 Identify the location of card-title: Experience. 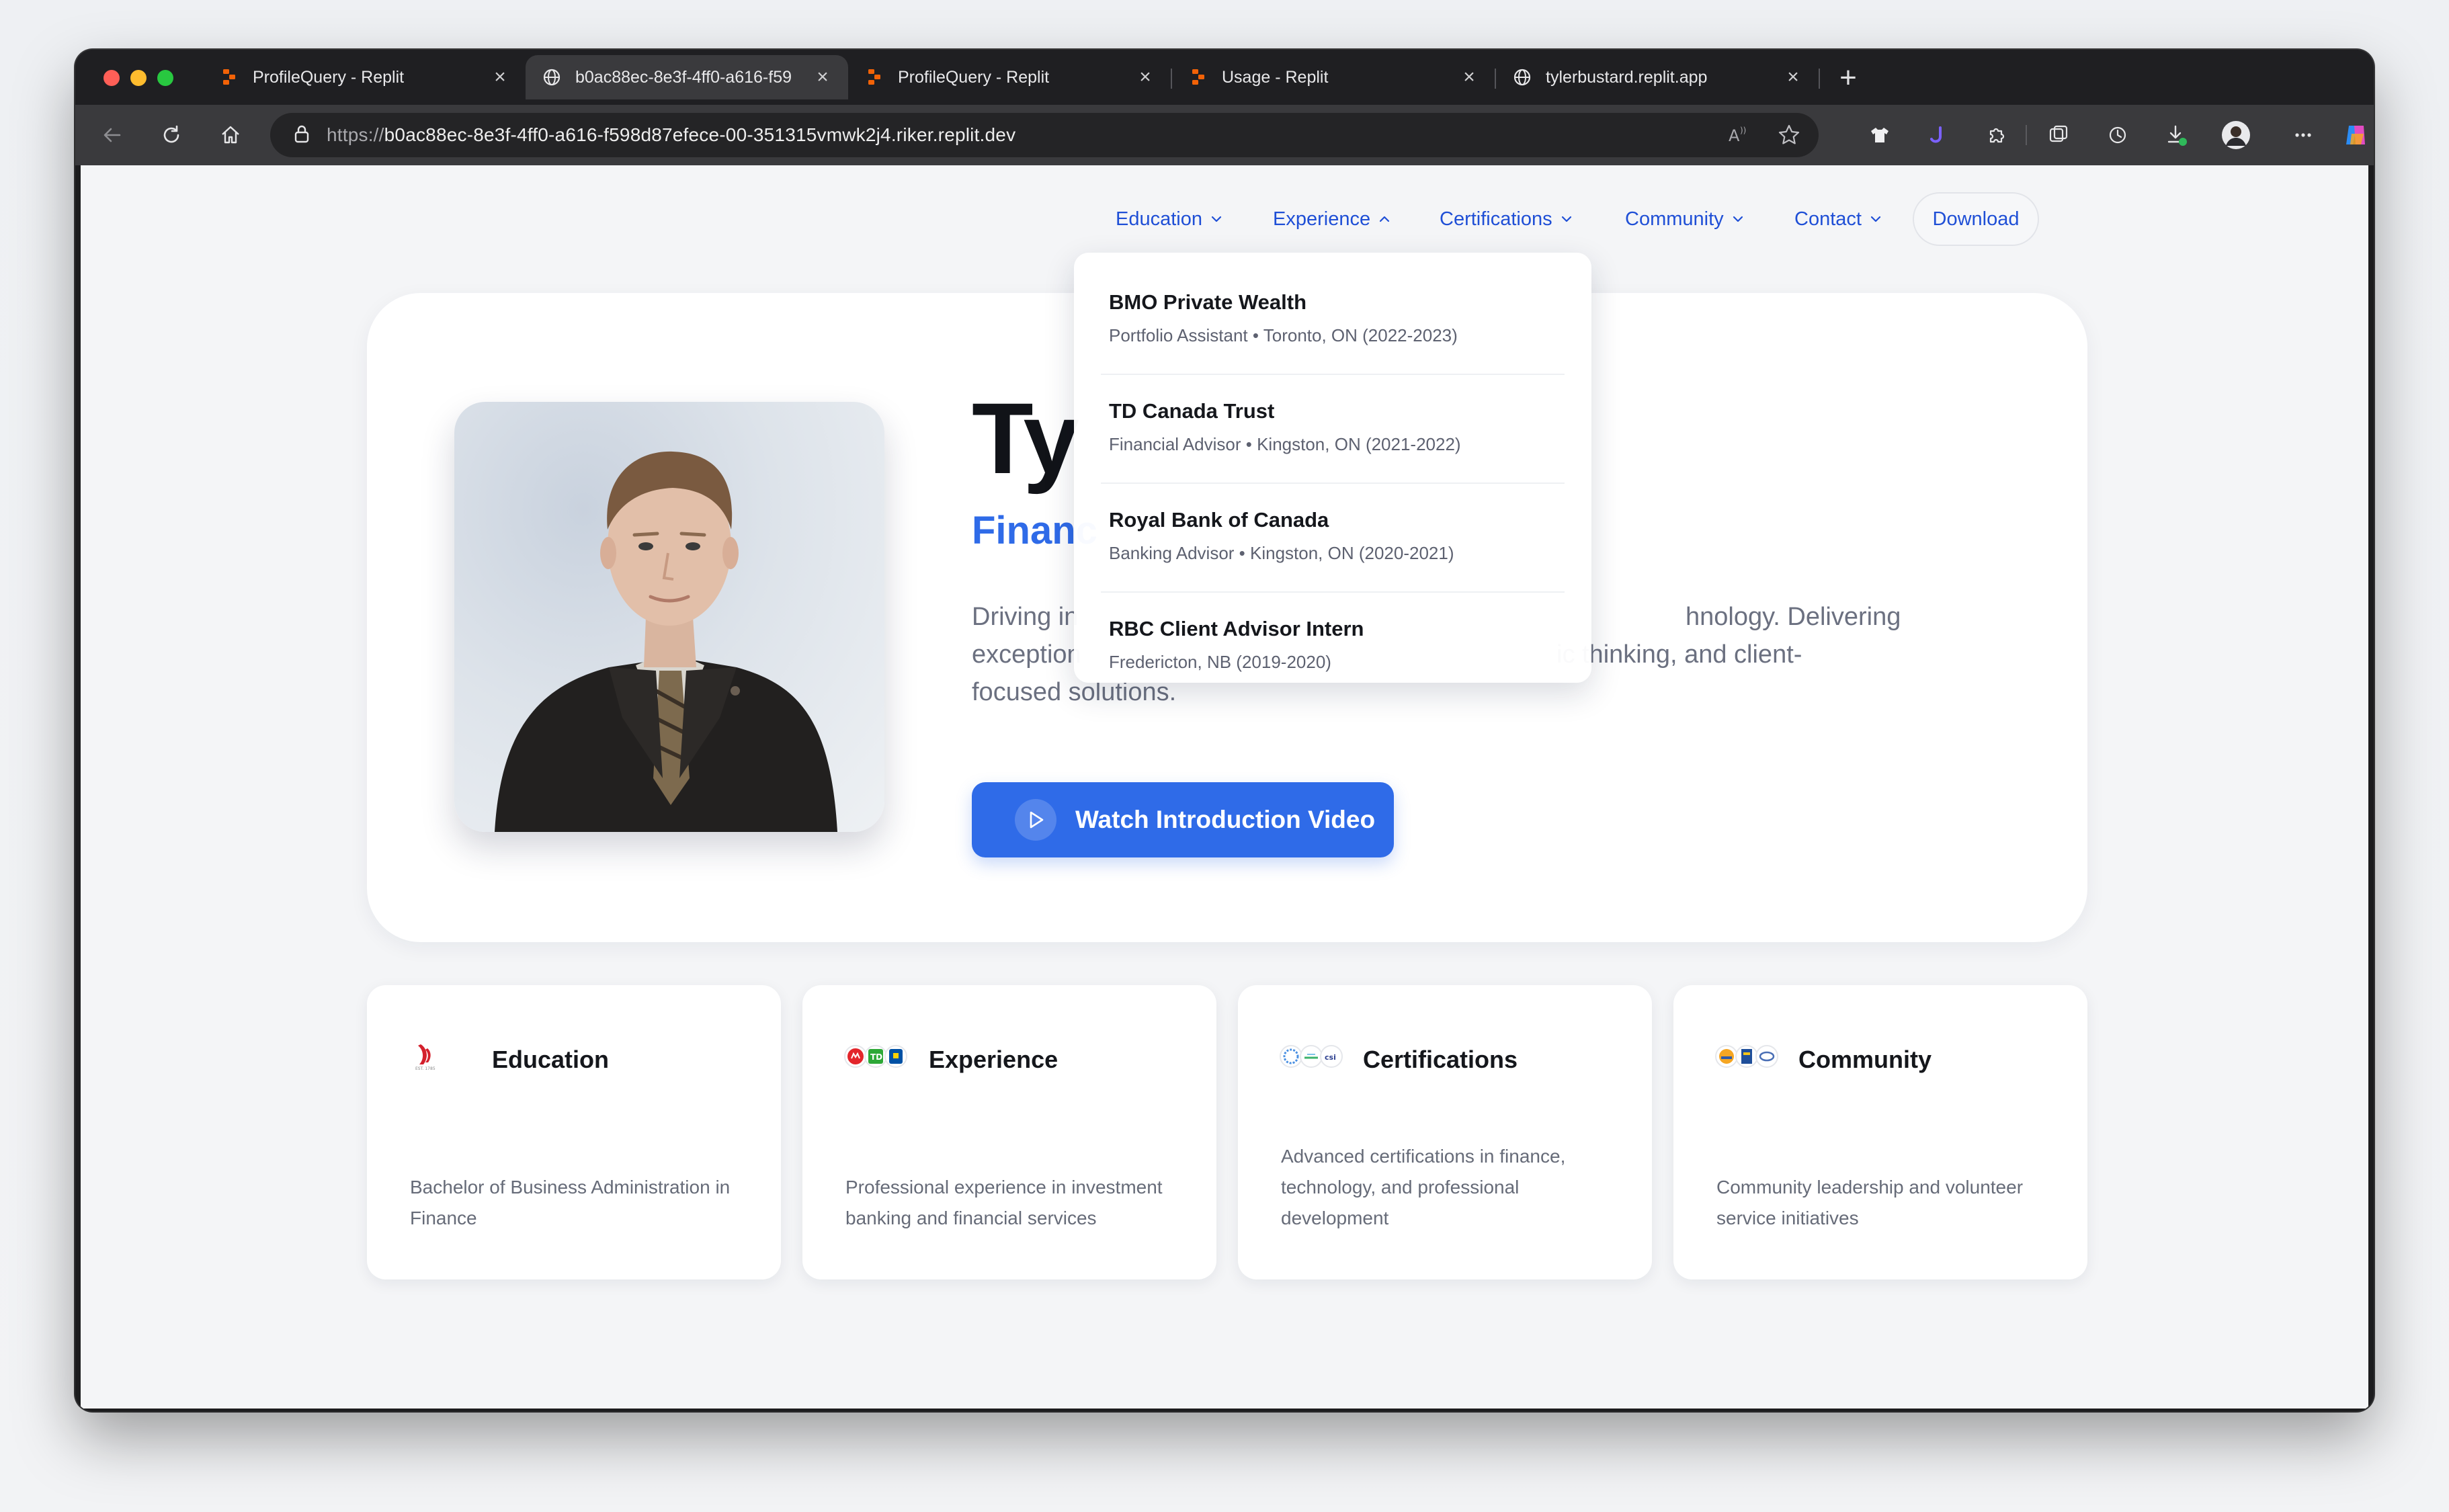
(994, 1059).